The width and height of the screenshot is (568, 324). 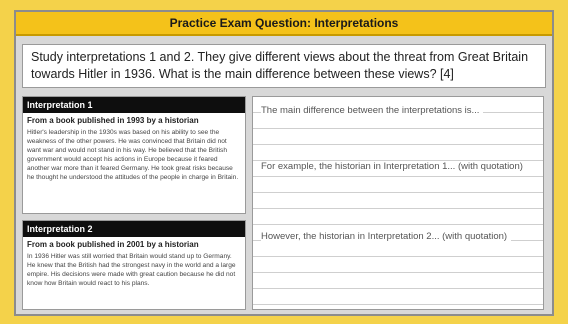 I want to click on interpretation-1-label: Interpretation 1, so click(x=134, y=105).